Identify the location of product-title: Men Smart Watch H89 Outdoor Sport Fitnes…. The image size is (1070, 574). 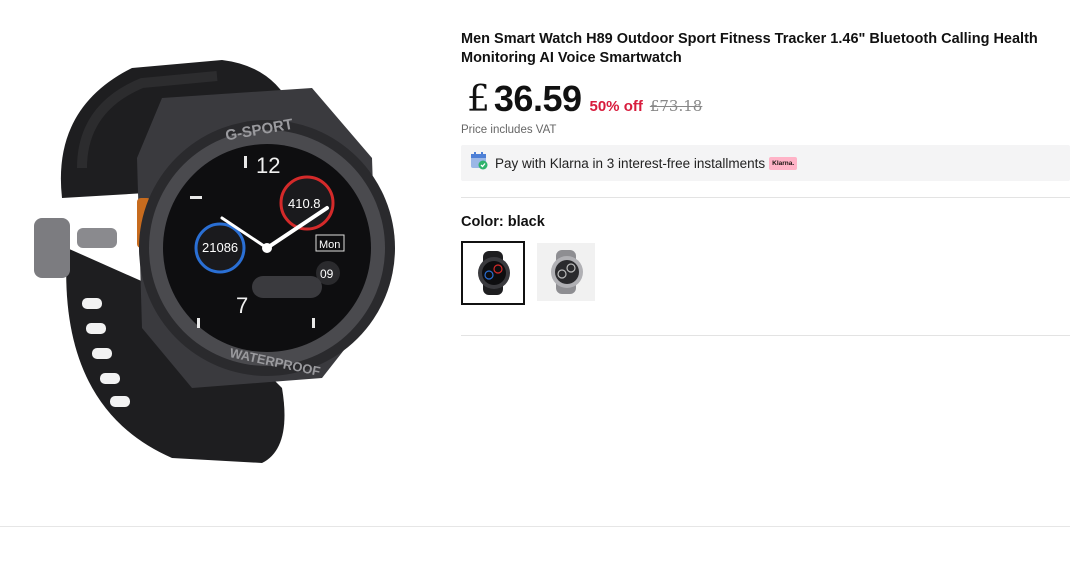
(749, 48).